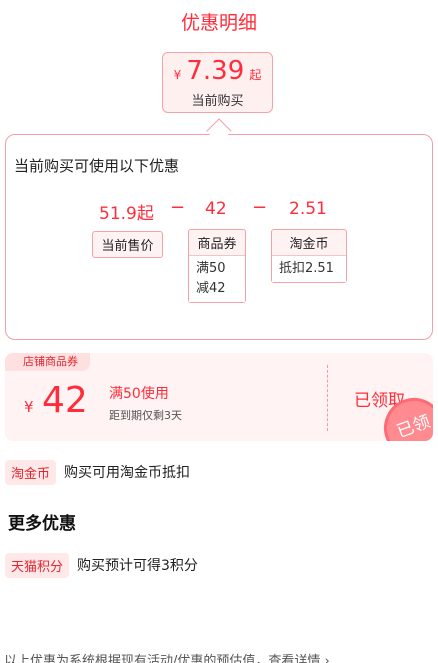  I want to click on current-price-box: ¥ 7.39 起 当前购买, so click(217, 82).